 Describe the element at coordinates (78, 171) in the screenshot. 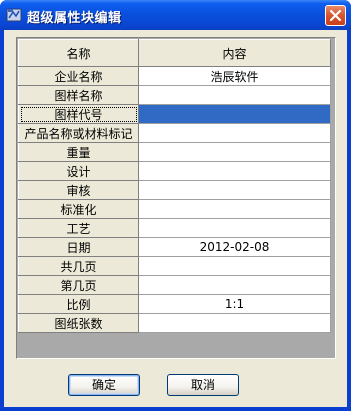

I see `attribute-name-cell: 设计` at that location.